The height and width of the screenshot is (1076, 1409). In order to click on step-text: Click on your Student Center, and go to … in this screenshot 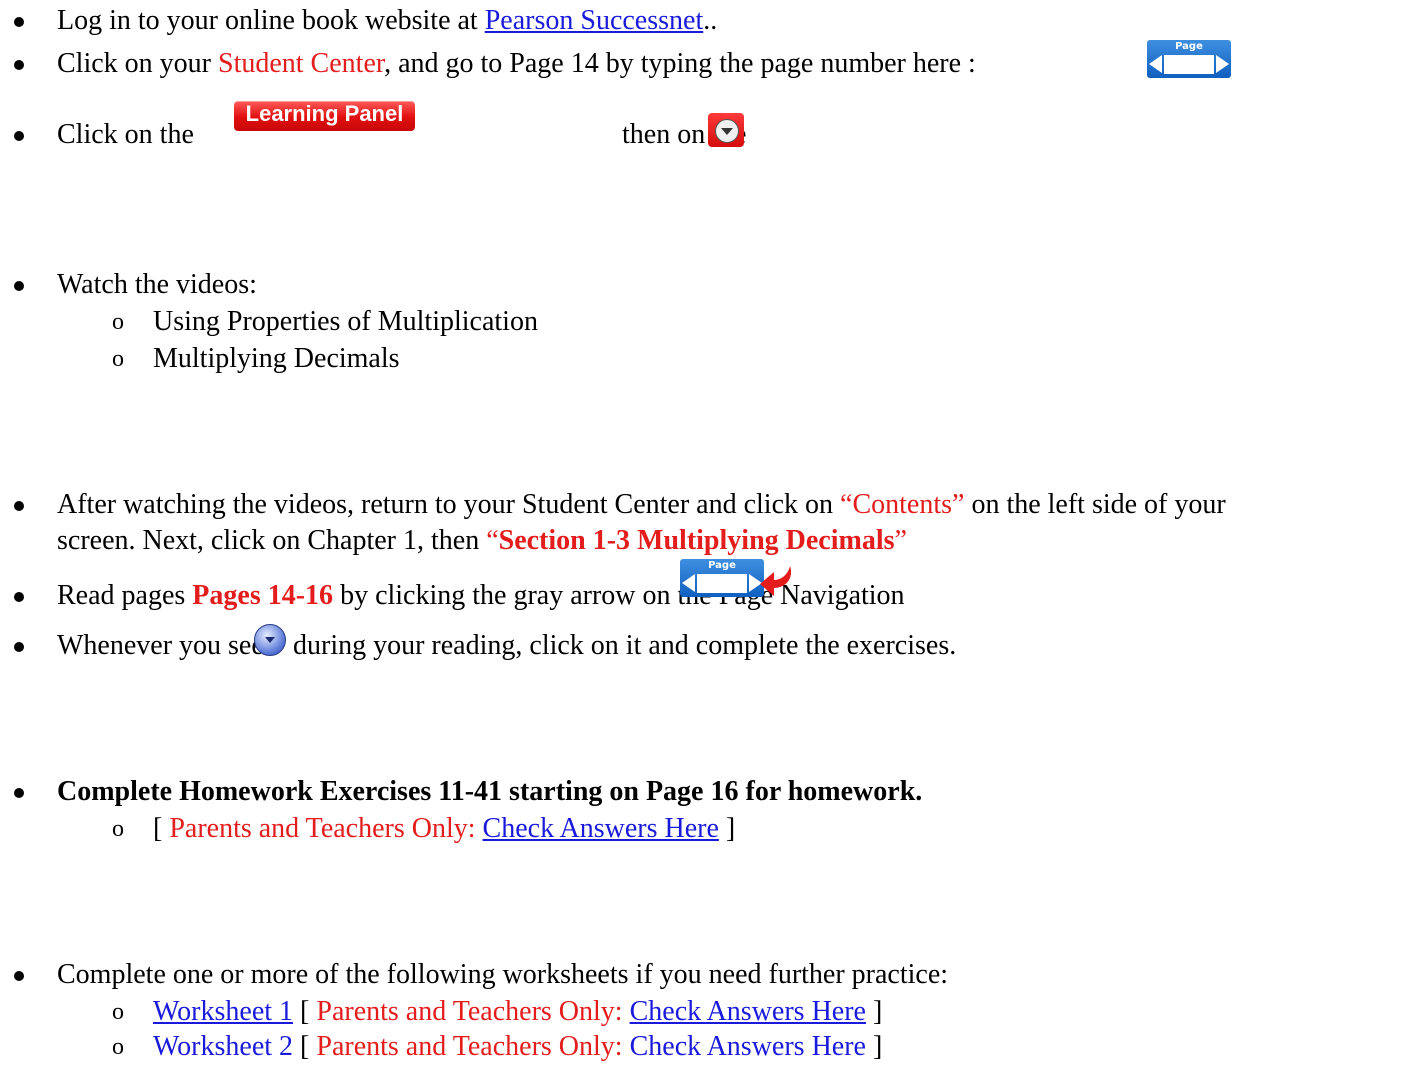, I will do `click(516, 64)`.